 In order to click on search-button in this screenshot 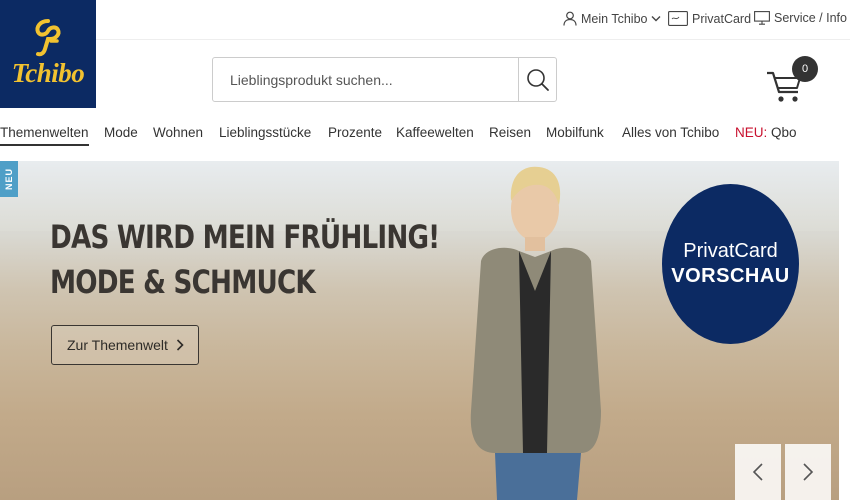, I will do `click(537, 79)`.